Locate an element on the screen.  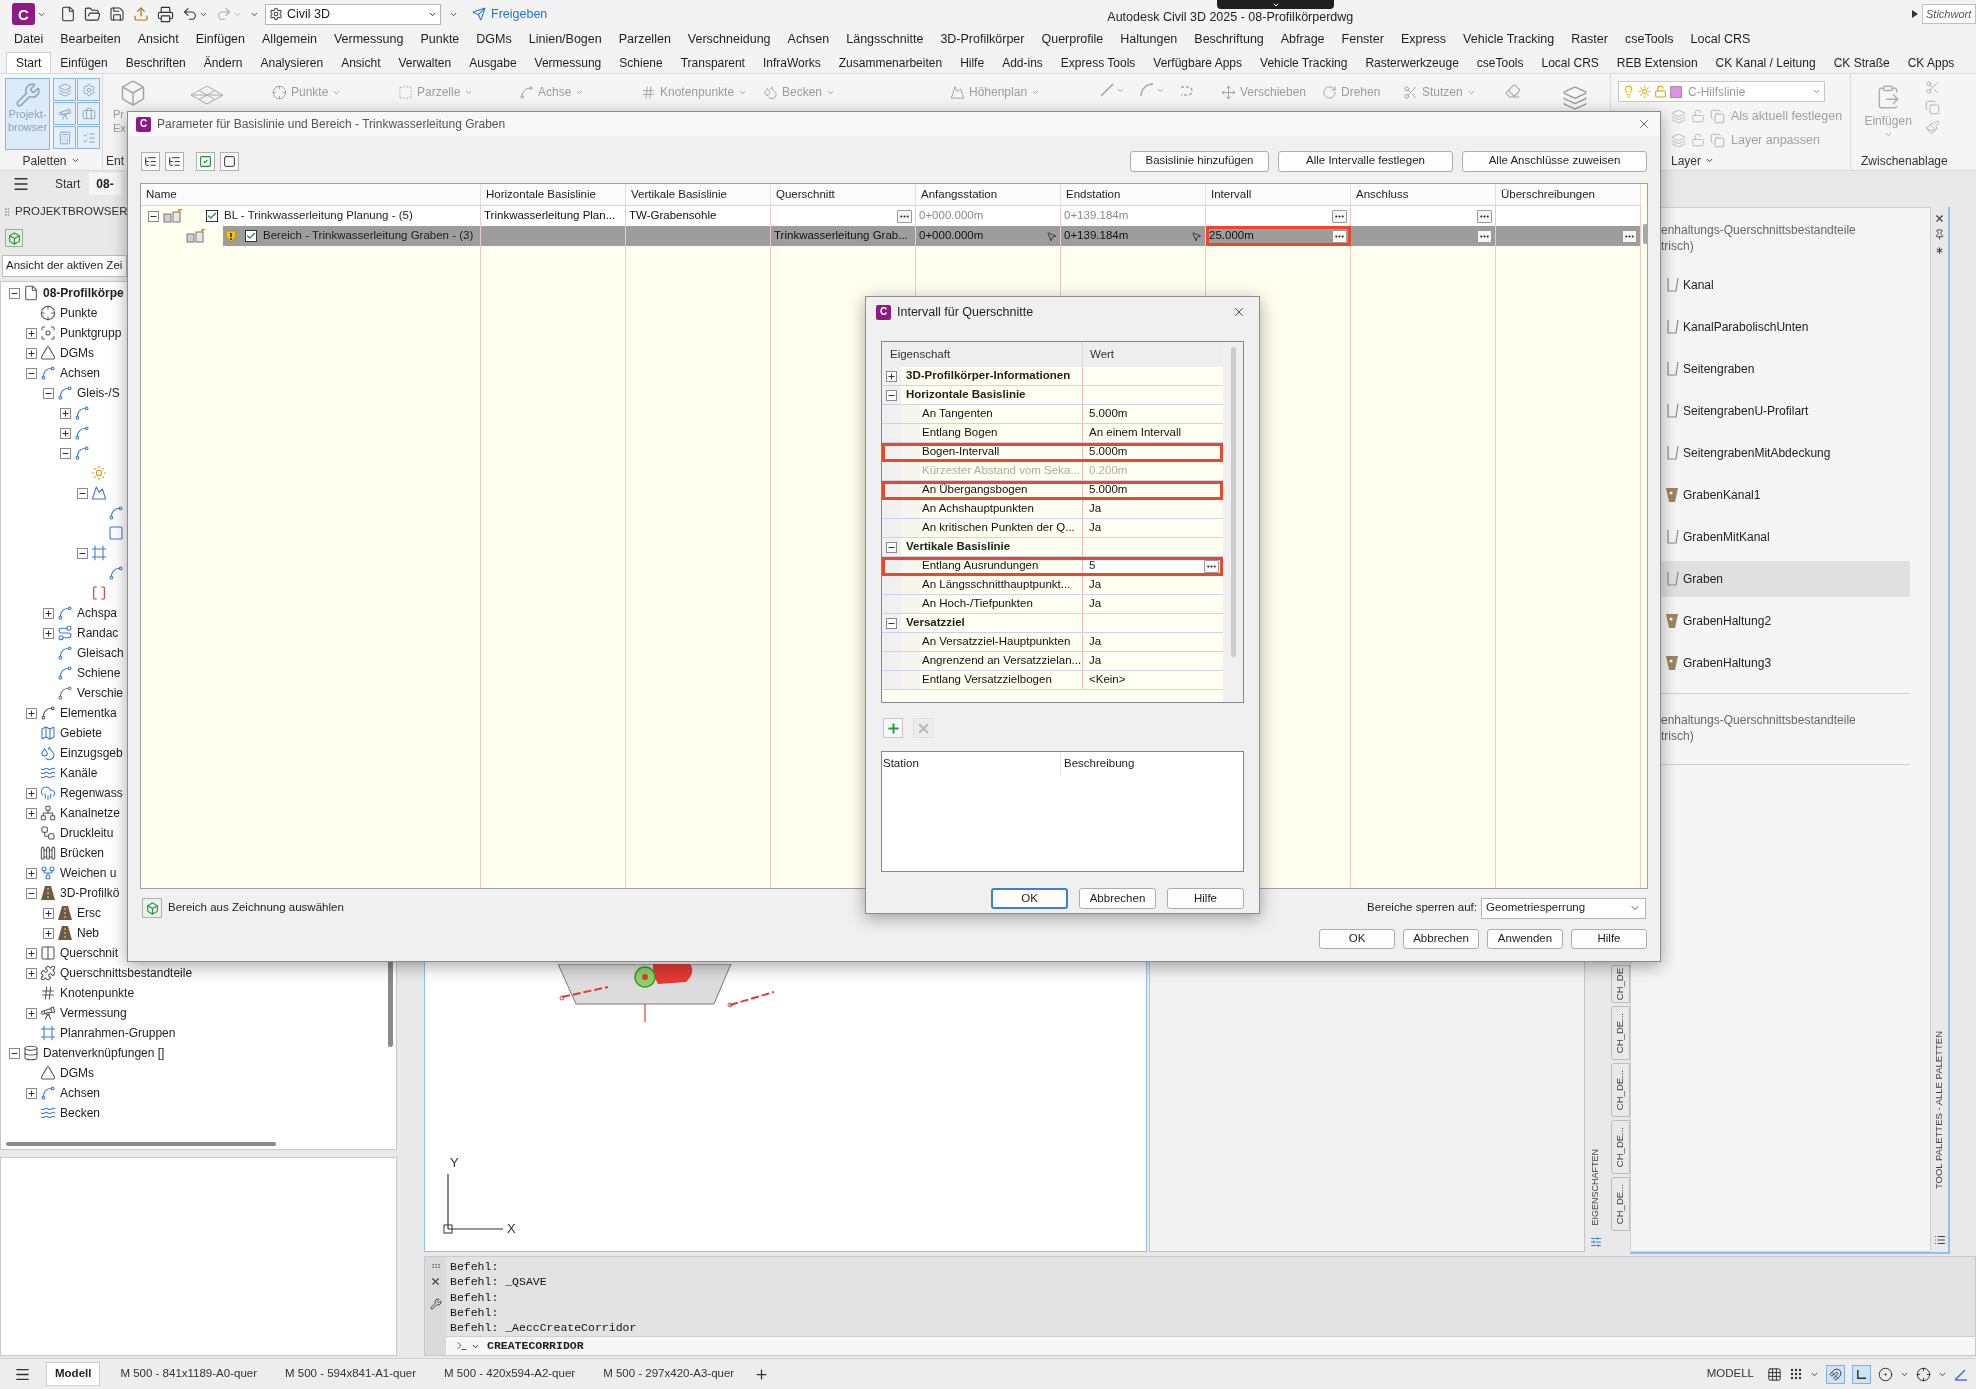
column-header: Querschnitt is located at coordinates (843, 194).